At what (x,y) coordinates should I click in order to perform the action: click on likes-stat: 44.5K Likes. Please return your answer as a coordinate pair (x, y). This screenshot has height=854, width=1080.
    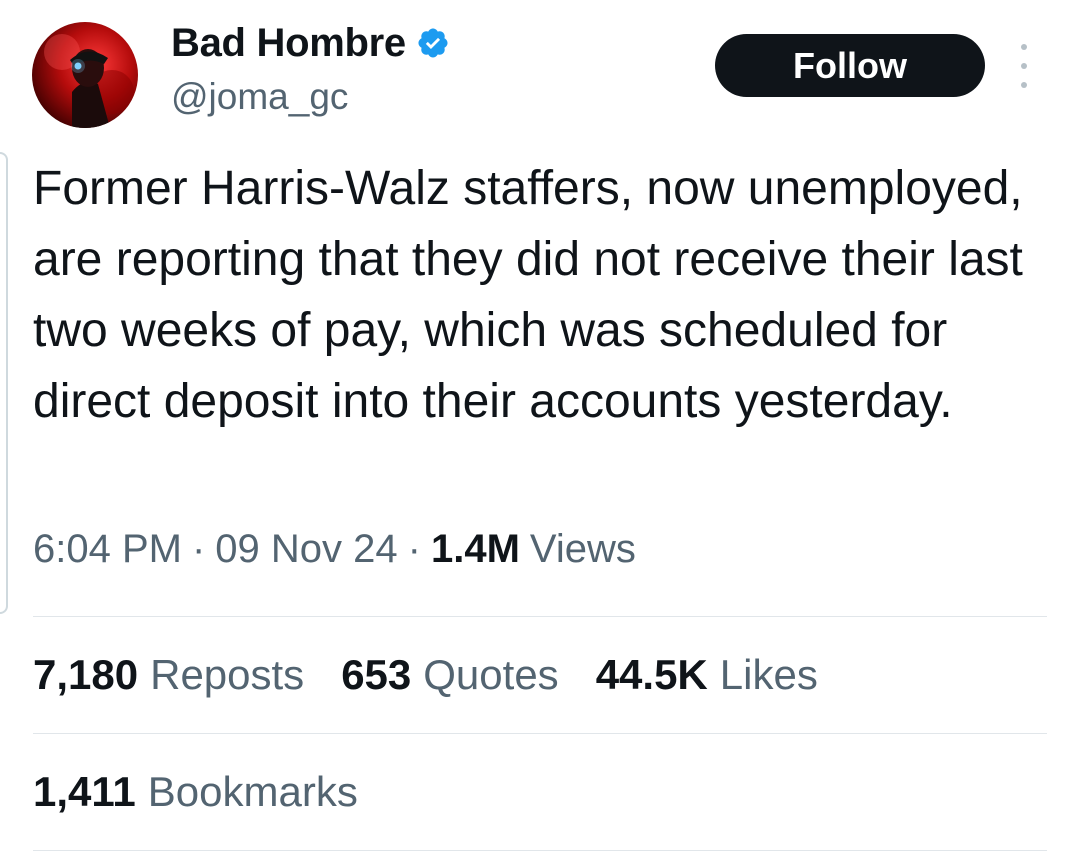
    Looking at the image, I should click on (707, 675).